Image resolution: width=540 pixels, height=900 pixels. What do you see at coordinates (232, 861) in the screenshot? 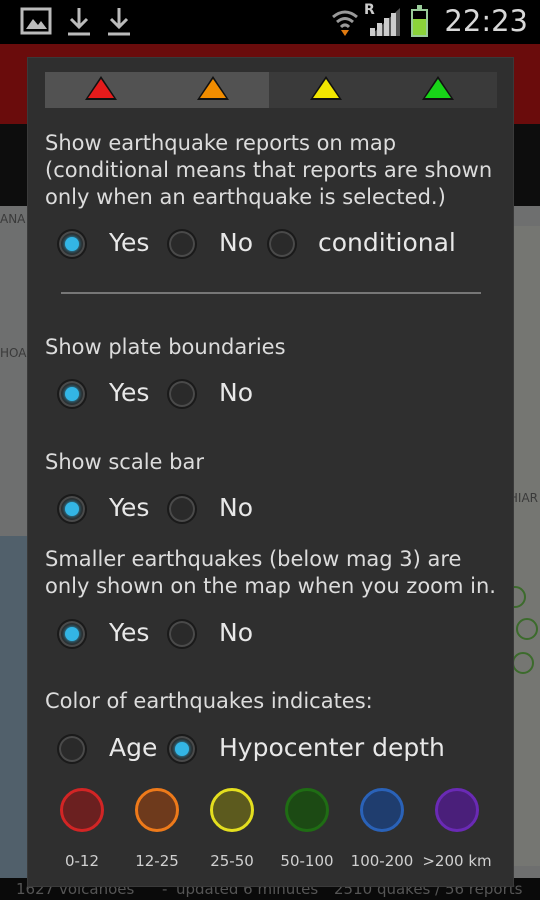
I see `depth-label: 25-50` at bounding box center [232, 861].